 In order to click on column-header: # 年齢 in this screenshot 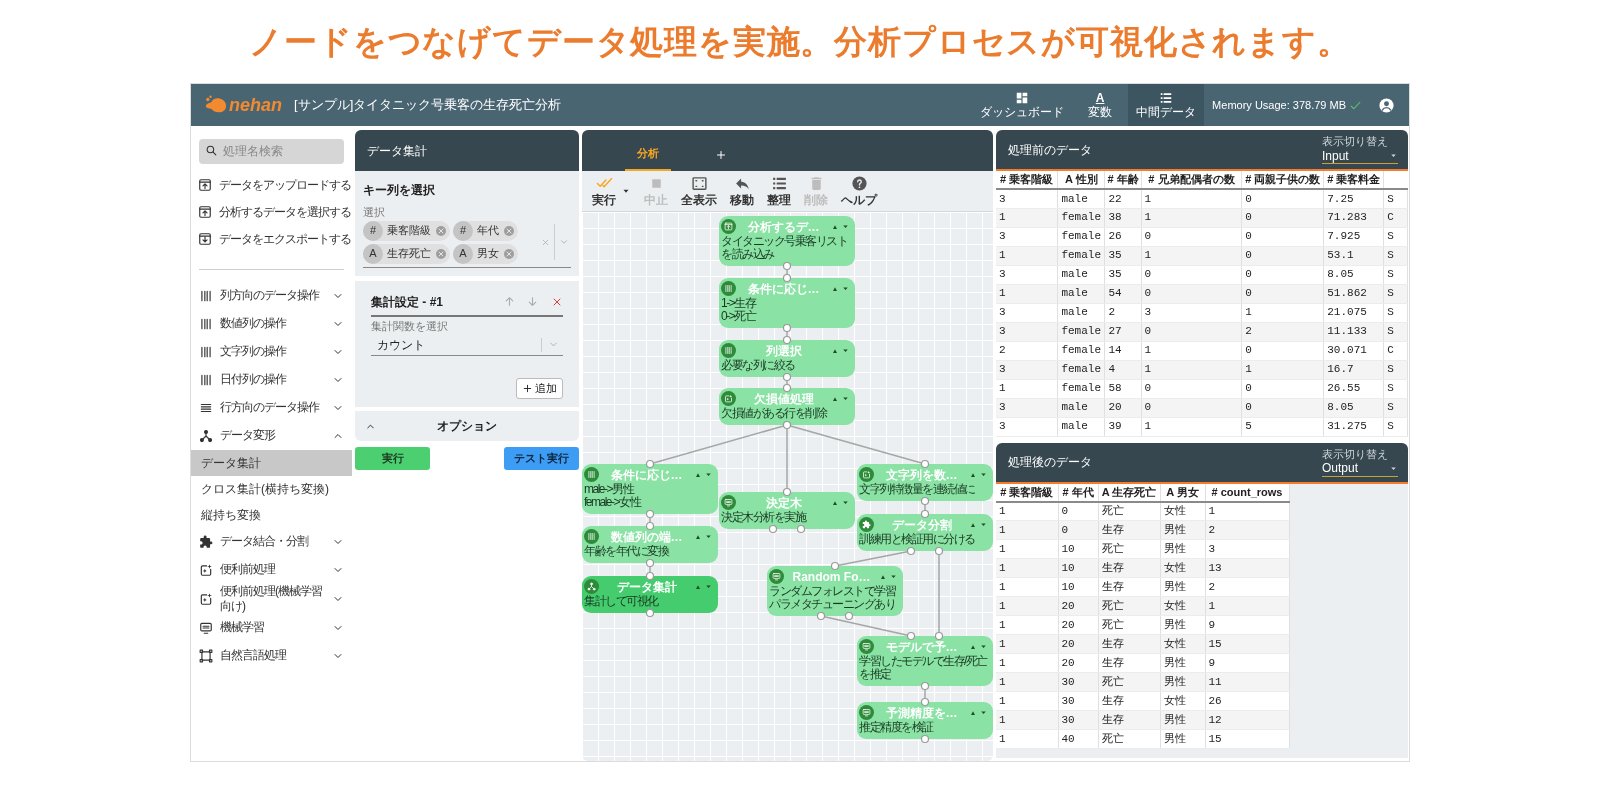, I will do `click(1123, 180)`.